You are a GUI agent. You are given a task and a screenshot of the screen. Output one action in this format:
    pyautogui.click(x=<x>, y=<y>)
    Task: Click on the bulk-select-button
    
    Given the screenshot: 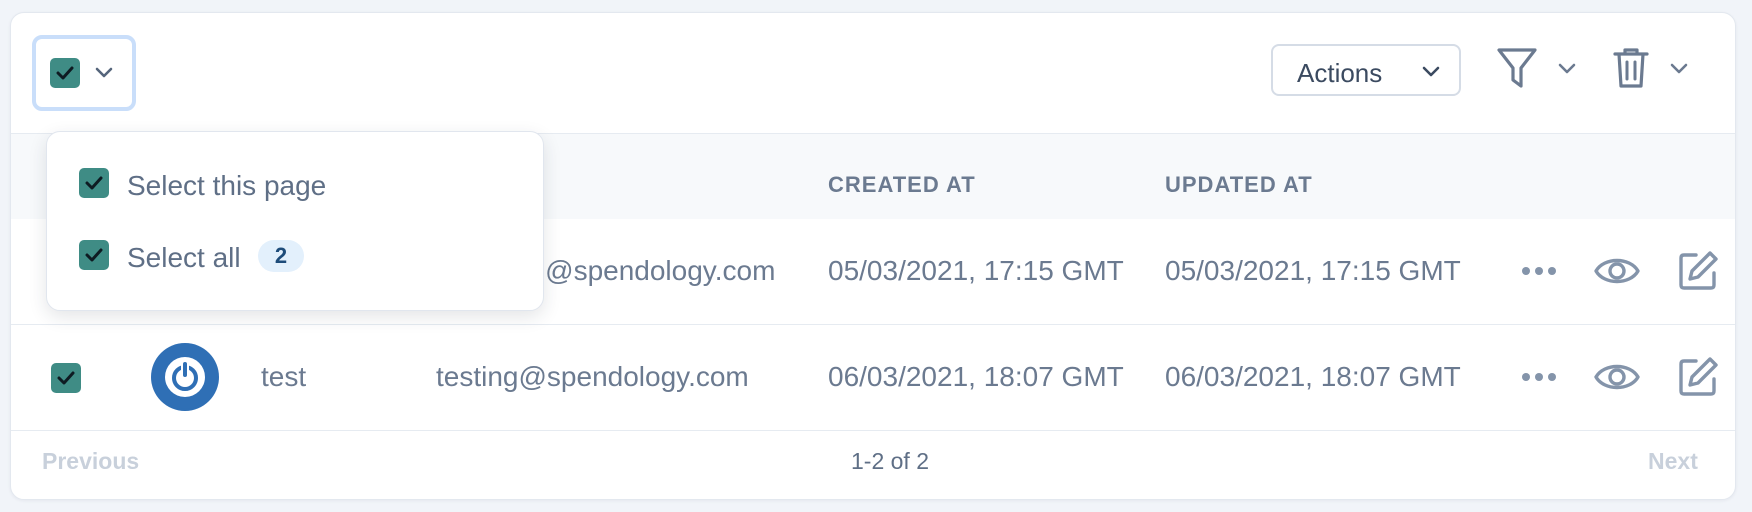 What is the action you would take?
    pyautogui.click(x=84, y=73)
    